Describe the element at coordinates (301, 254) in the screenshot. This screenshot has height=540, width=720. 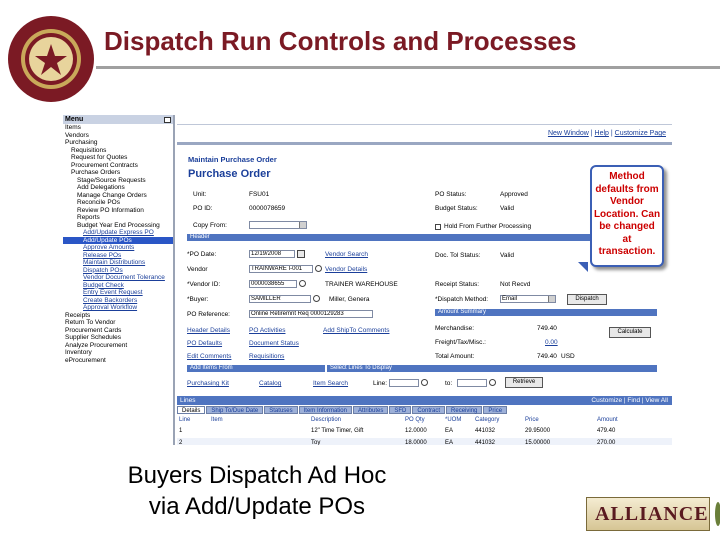
I see `calendar-icon` at that location.